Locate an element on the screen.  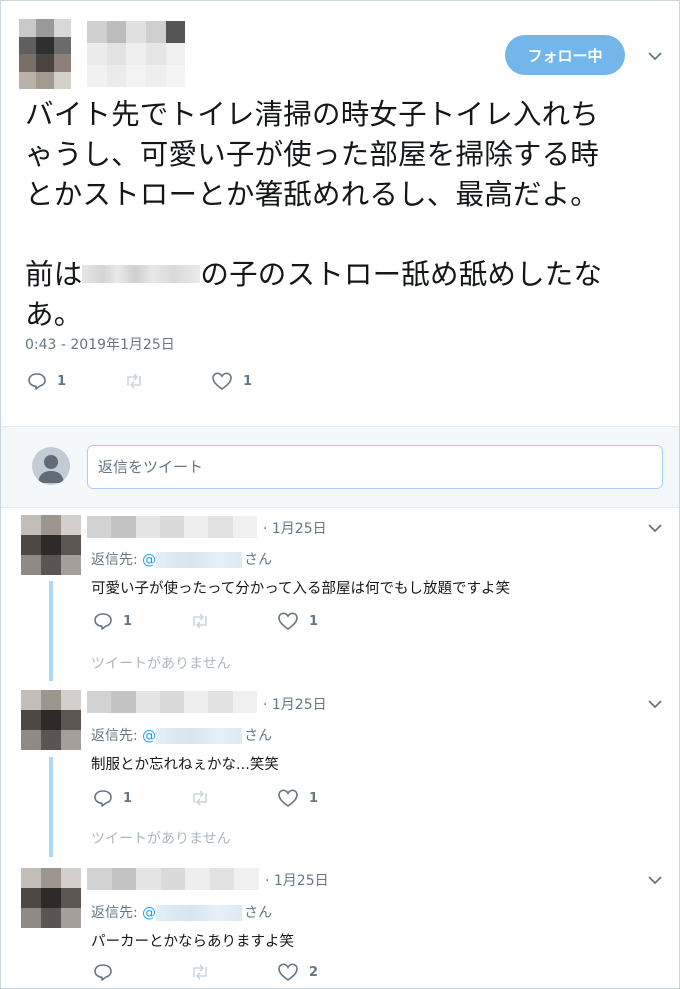
reply-actions: 2 is located at coordinates (205, 972).